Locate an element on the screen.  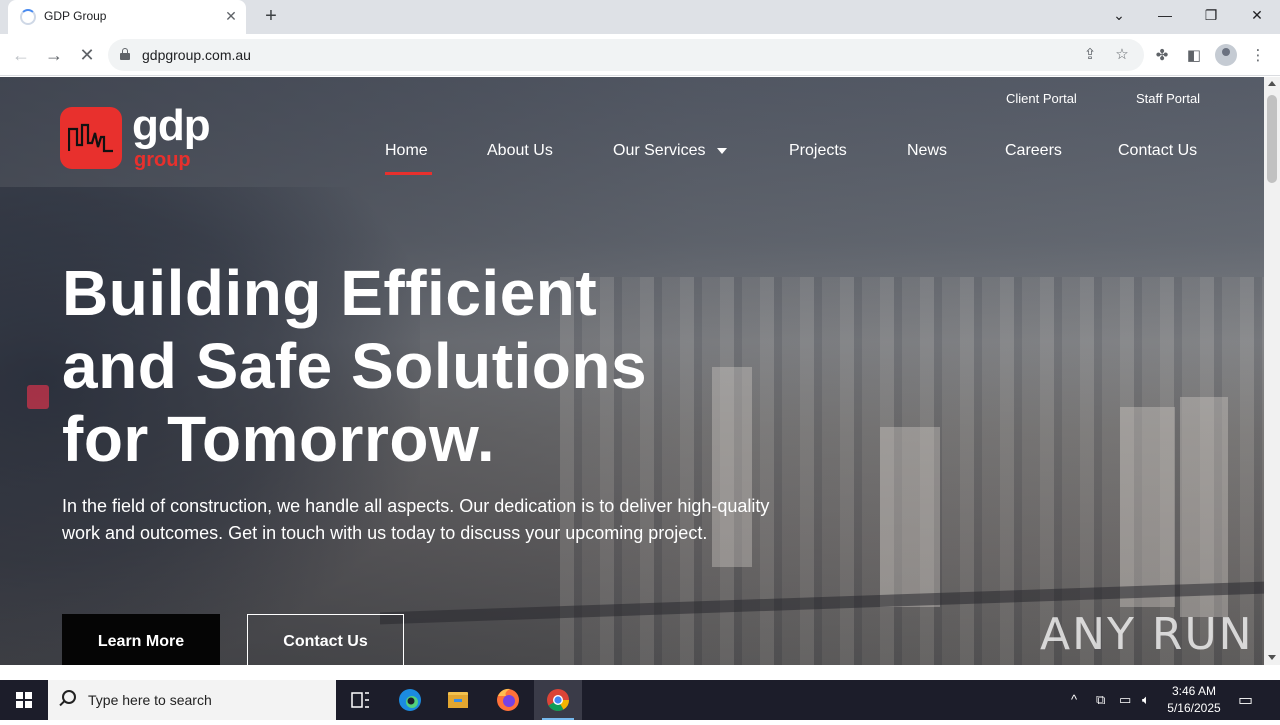
address-bar: gdpgroup.com.au ⇪ ☆ is located at coordinates (626, 55).